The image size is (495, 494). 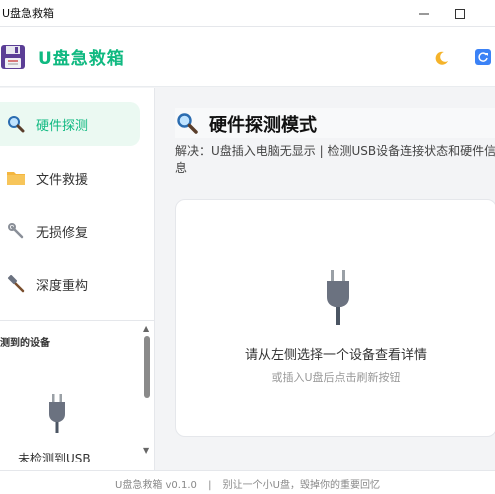 I want to click on scroll-down-icon: ▼, so click(x=146, y=450).